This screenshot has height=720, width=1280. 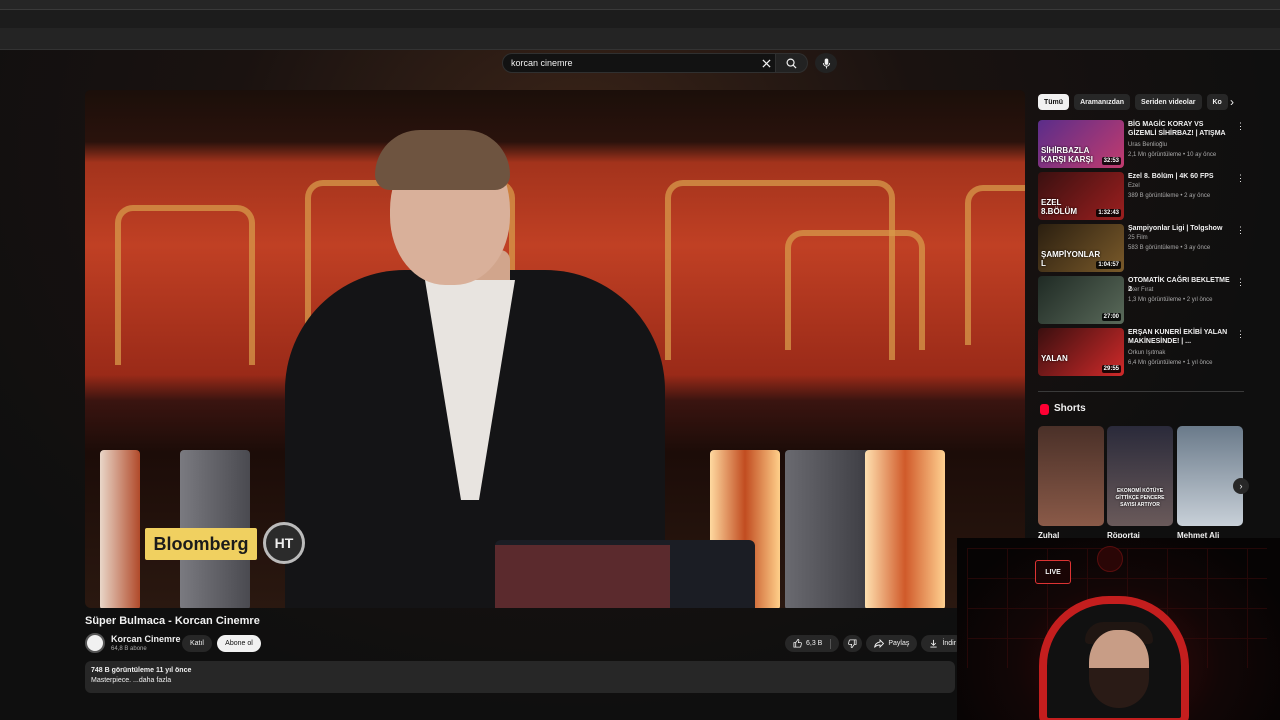 What do you see at coordinates (639, 63) in the screenshot?
I see `search-input: korcan cinemre` at bounding box center [639, 63].